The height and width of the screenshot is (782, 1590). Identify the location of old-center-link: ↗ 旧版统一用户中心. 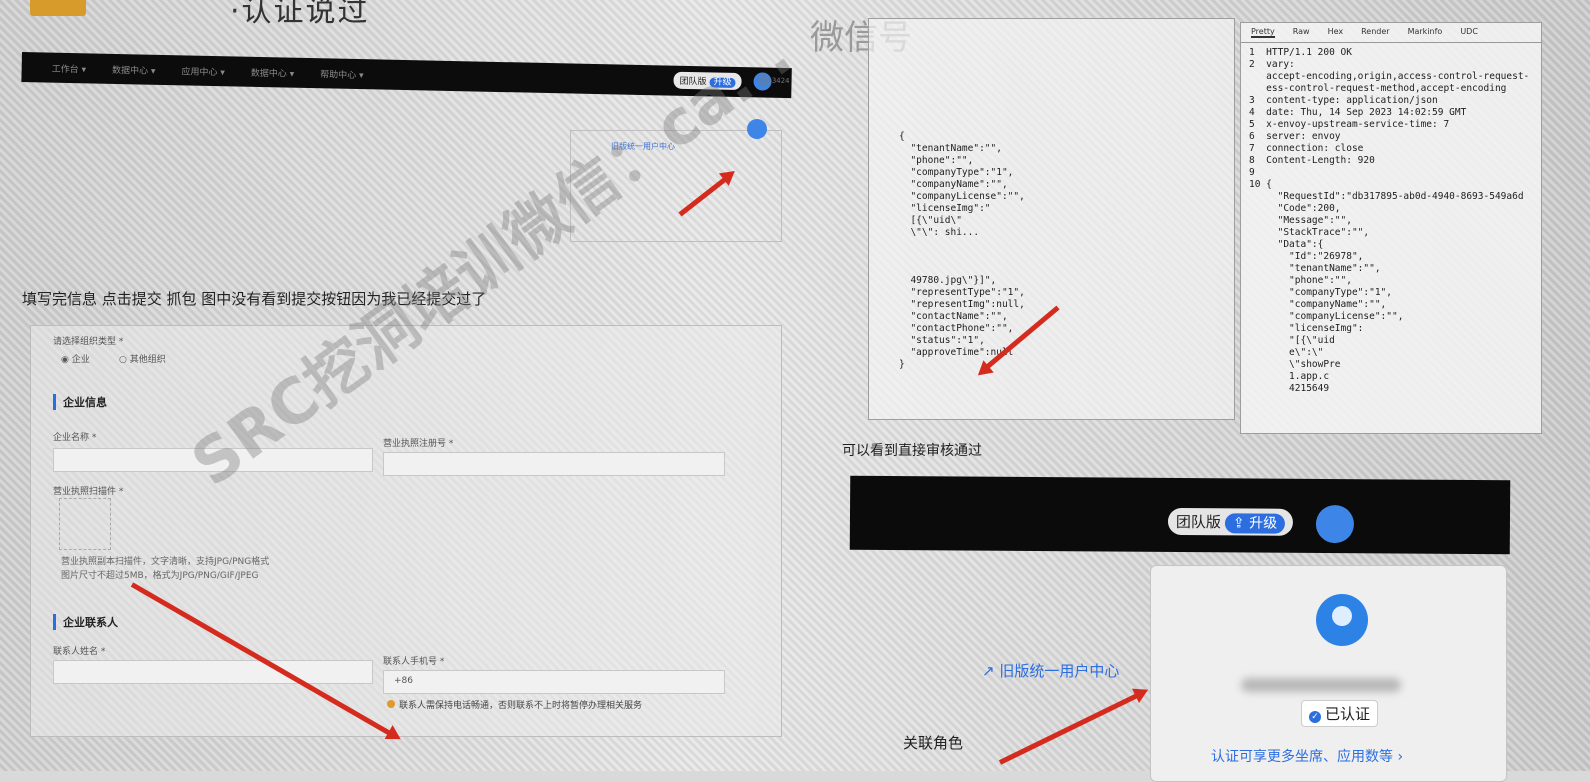
(1050, 670).